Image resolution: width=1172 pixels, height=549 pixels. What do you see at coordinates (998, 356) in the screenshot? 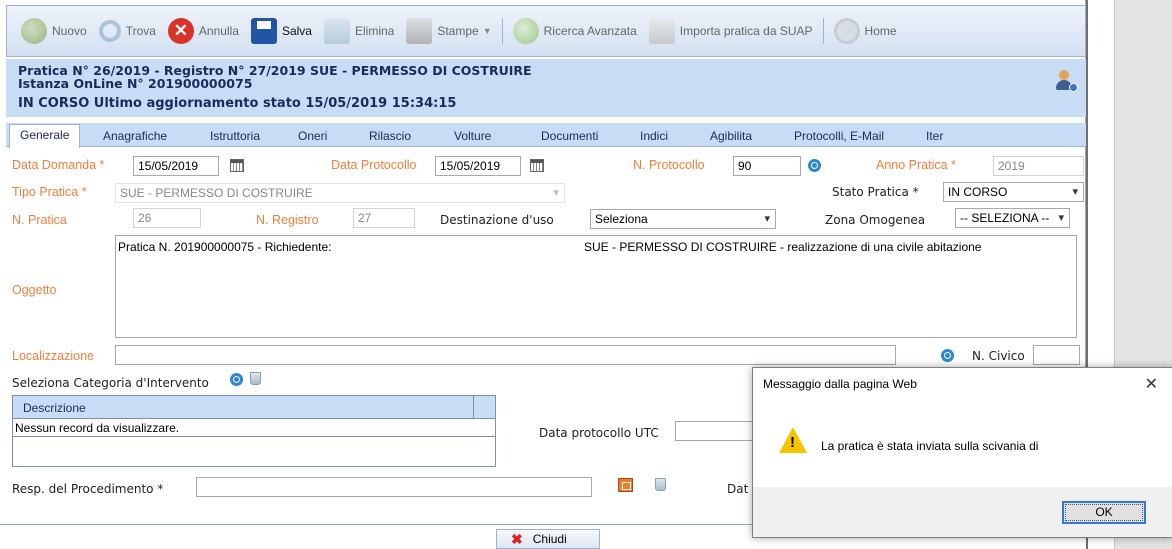
I see `n-civico-label: N. Civico` at bounding box center [998, 356].